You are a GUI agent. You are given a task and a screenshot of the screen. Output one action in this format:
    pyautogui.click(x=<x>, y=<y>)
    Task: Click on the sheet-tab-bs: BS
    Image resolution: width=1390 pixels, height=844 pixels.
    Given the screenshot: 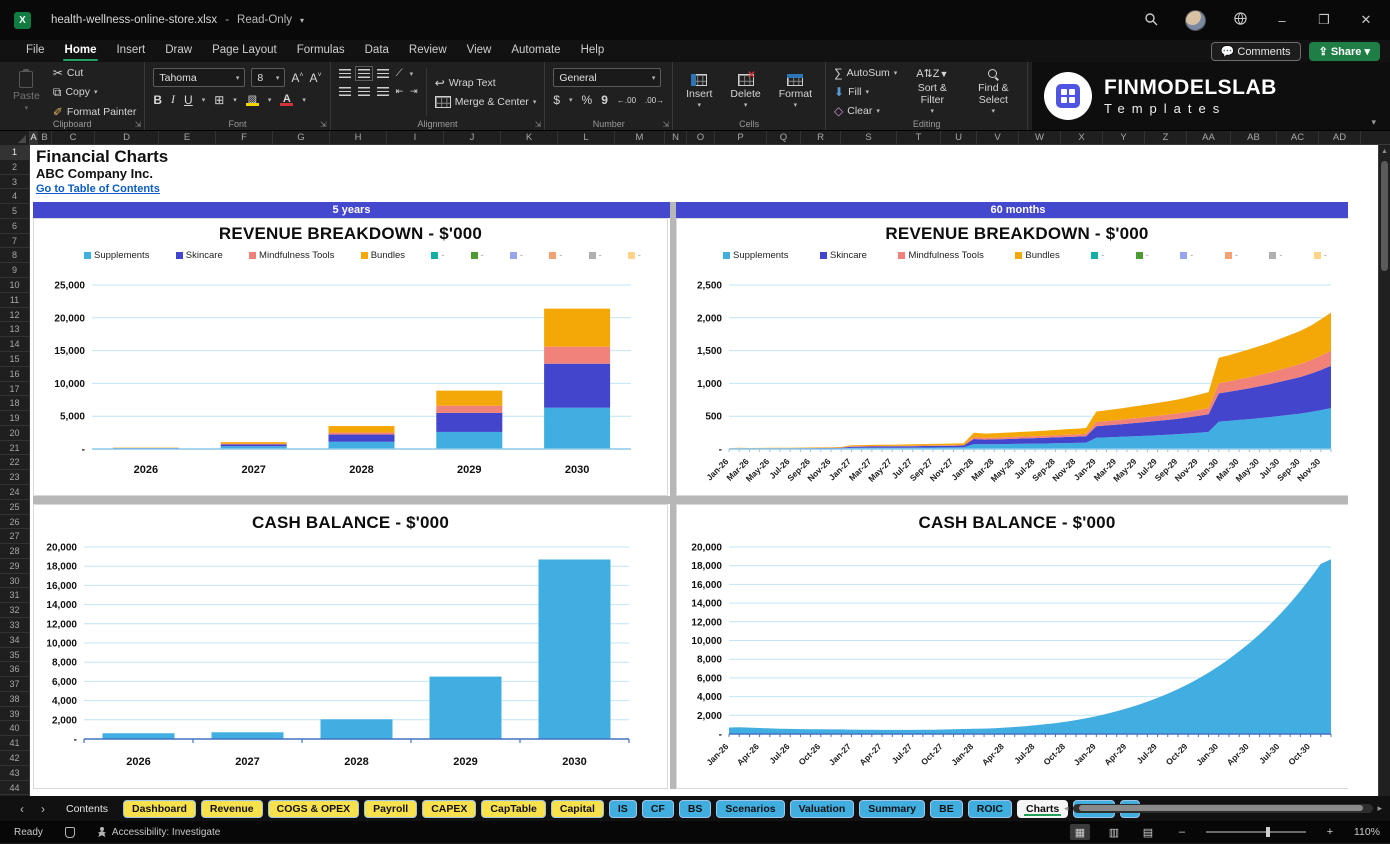 What is the action you would take?
    pyautogui.click(x=695, y=808)
    